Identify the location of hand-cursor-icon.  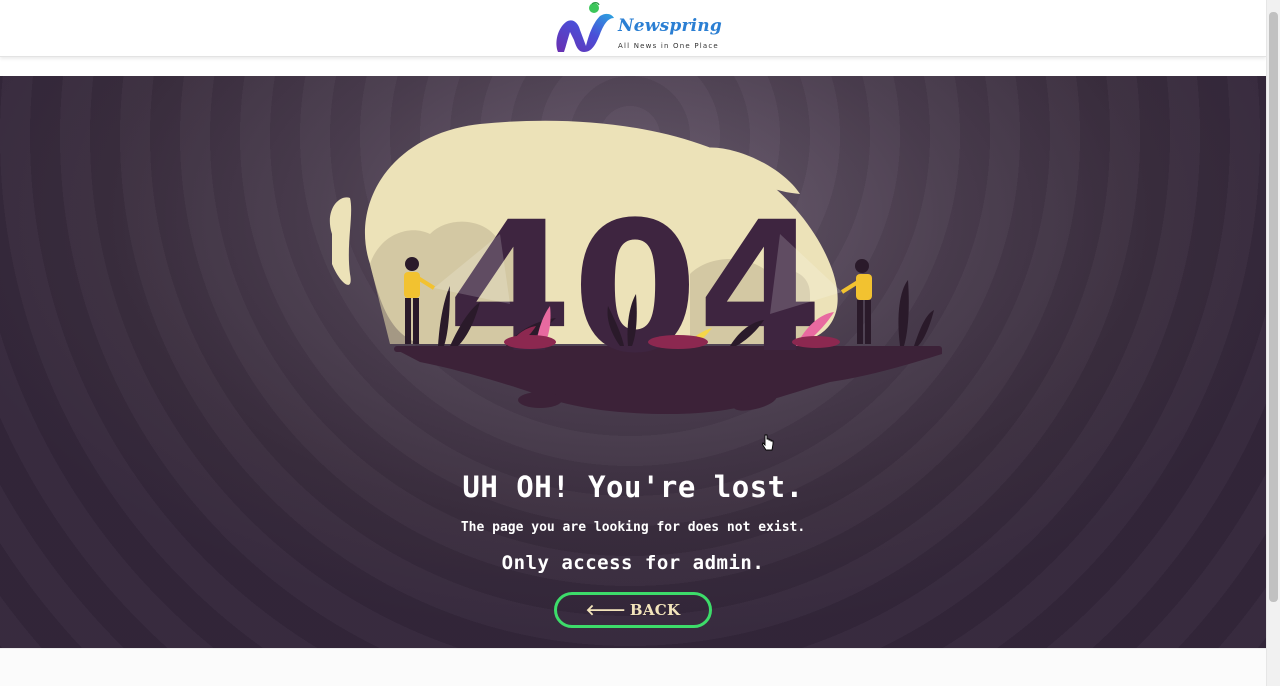
(768, 442).